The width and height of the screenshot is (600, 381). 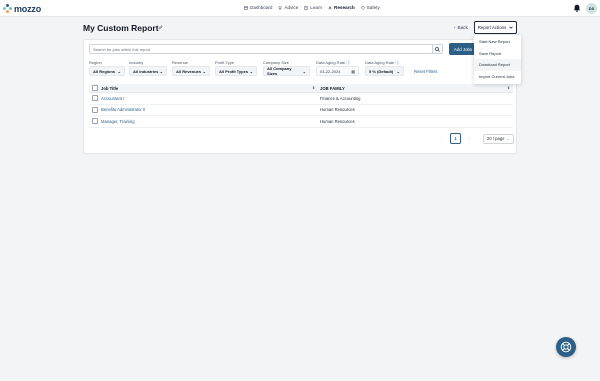 I want to click on column-job-family: JOB FAMILY ⬍, so click(x=415, y=88).